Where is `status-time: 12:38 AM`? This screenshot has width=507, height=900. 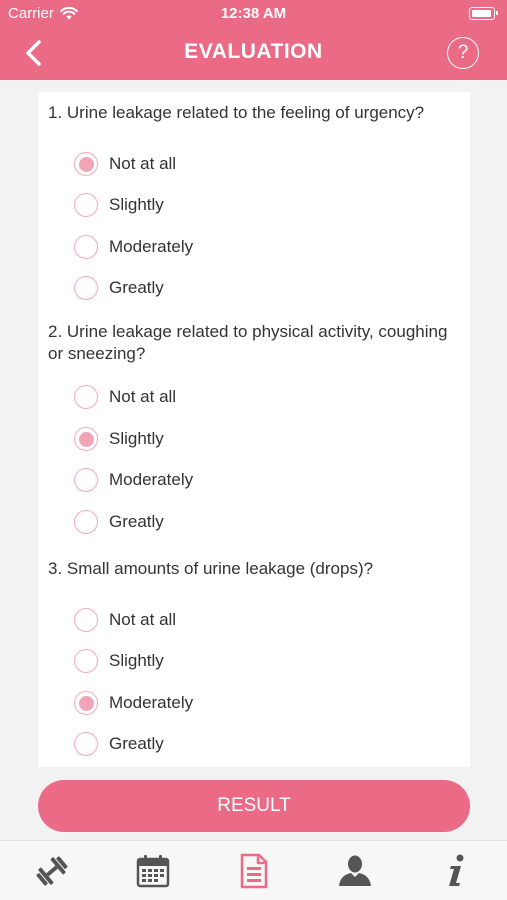 status-time: 12:38 AM is located at coordinates (253, 13).